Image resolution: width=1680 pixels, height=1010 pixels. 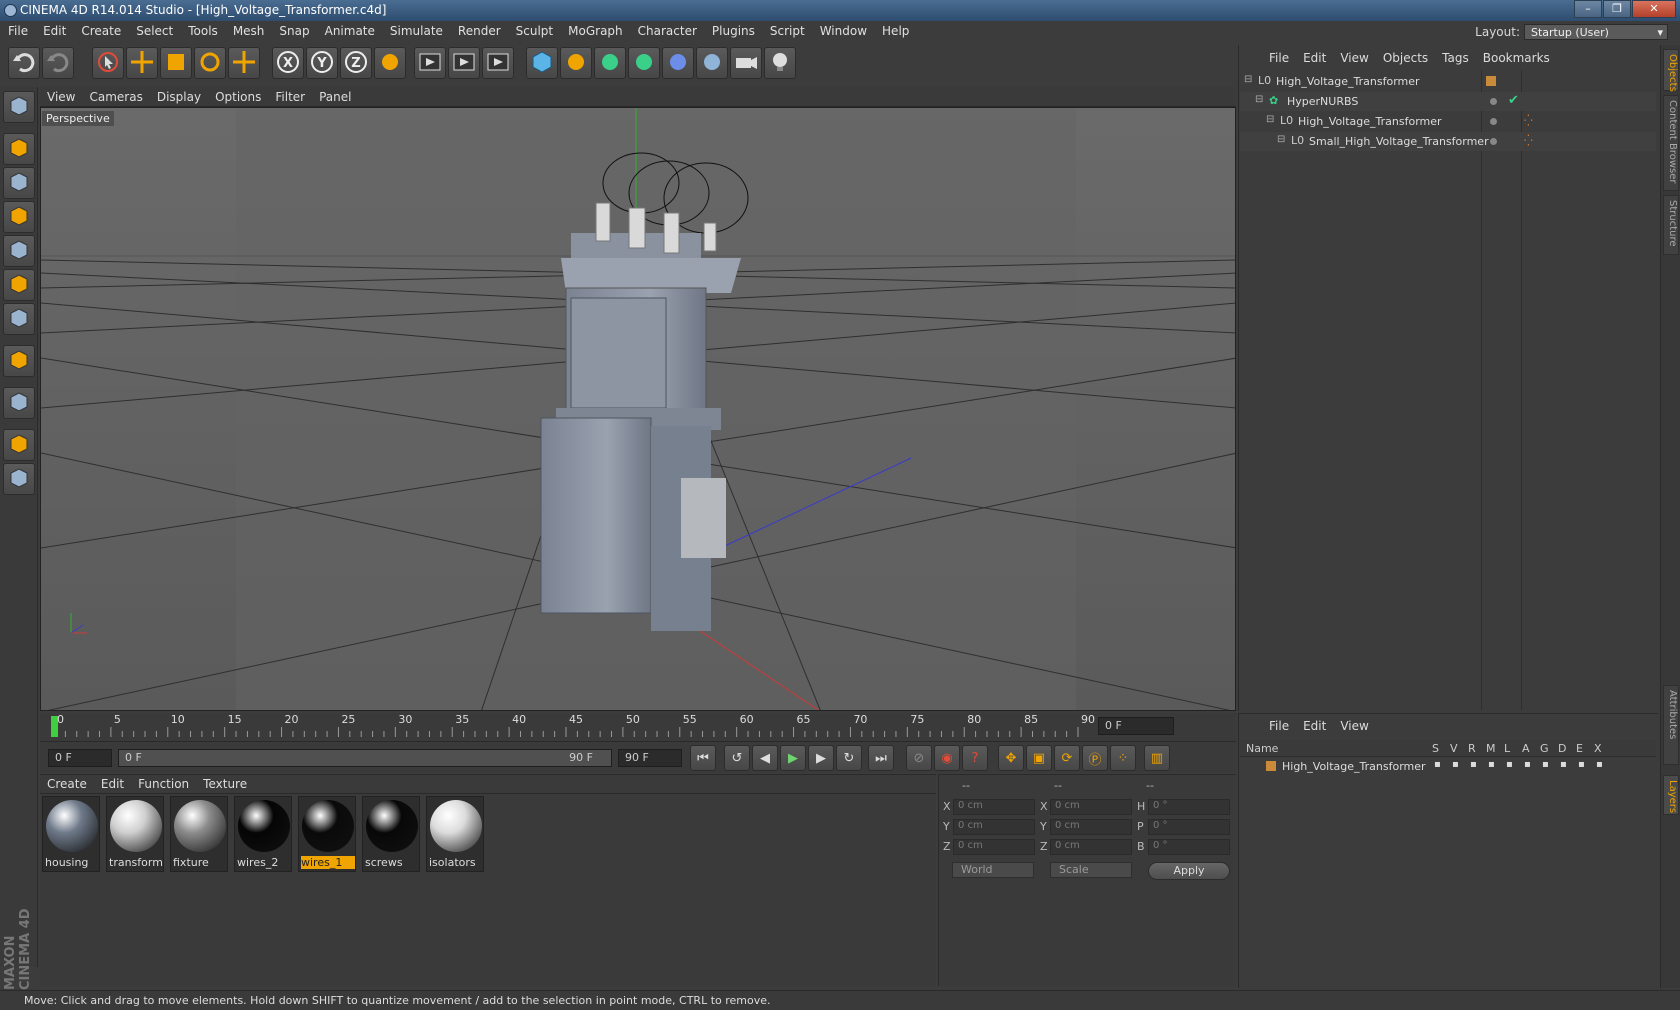 I want to click on end-frame-field: 90 F, so click(x=650, y=758).